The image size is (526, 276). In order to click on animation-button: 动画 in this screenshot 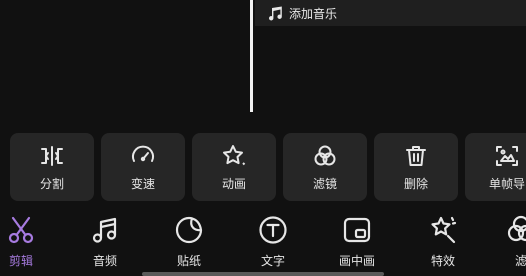, I will do `click(234, 167)`.